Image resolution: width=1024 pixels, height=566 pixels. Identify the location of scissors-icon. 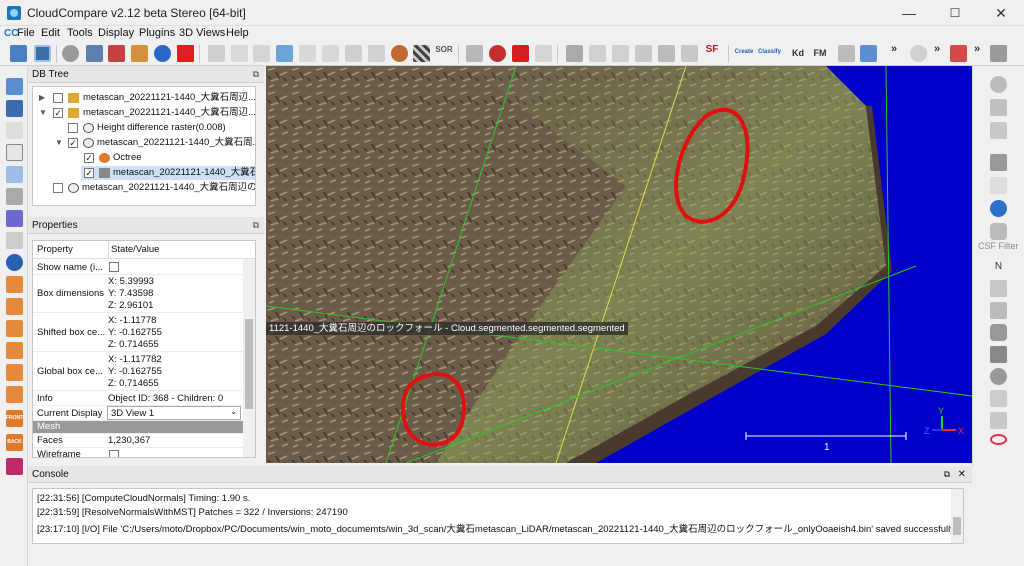
(543, 53).